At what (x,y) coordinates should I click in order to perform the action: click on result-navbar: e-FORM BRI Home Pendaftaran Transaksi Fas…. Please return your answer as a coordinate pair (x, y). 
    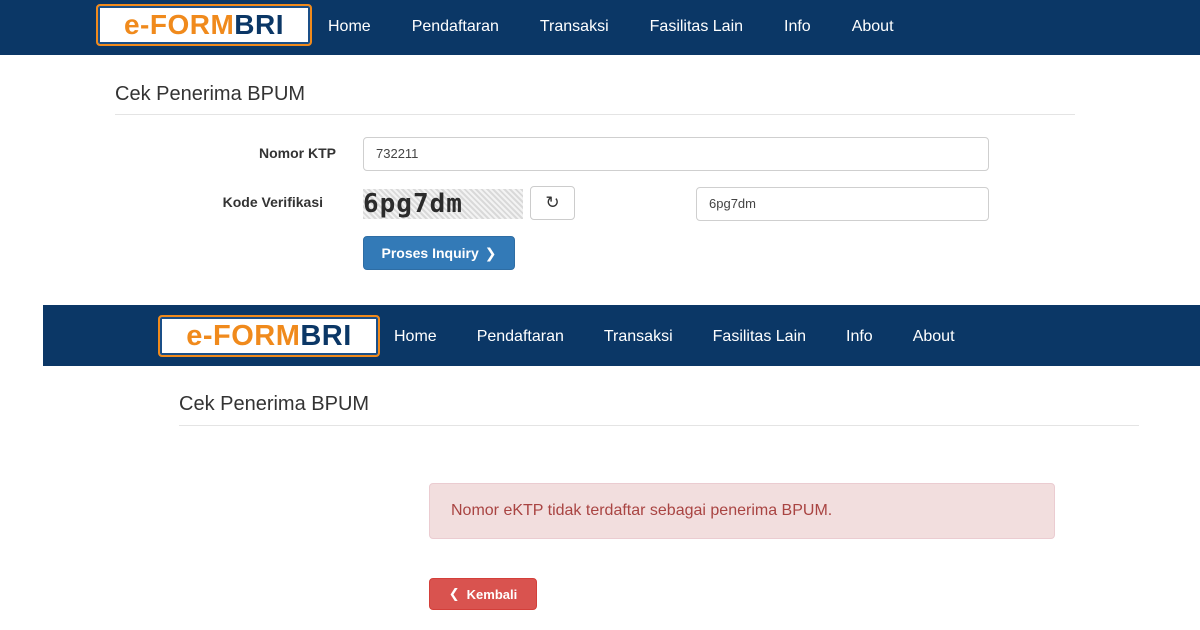
    Looking at the image, I should click on (621, 335).